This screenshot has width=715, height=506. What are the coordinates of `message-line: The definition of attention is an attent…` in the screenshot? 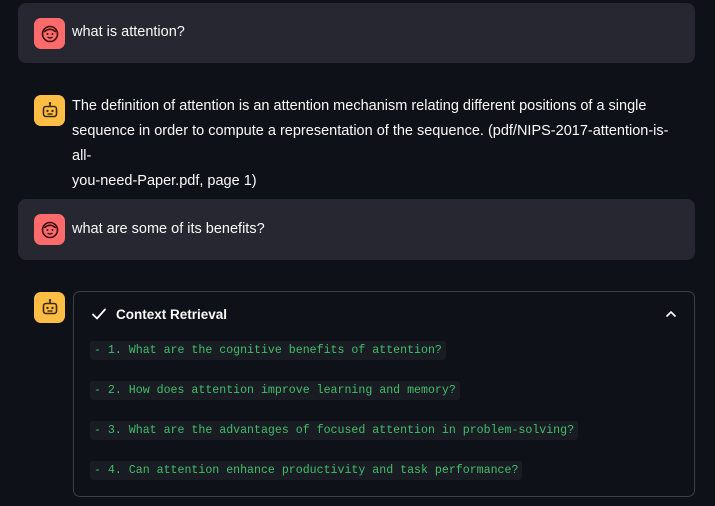 It's located at (359, 106).